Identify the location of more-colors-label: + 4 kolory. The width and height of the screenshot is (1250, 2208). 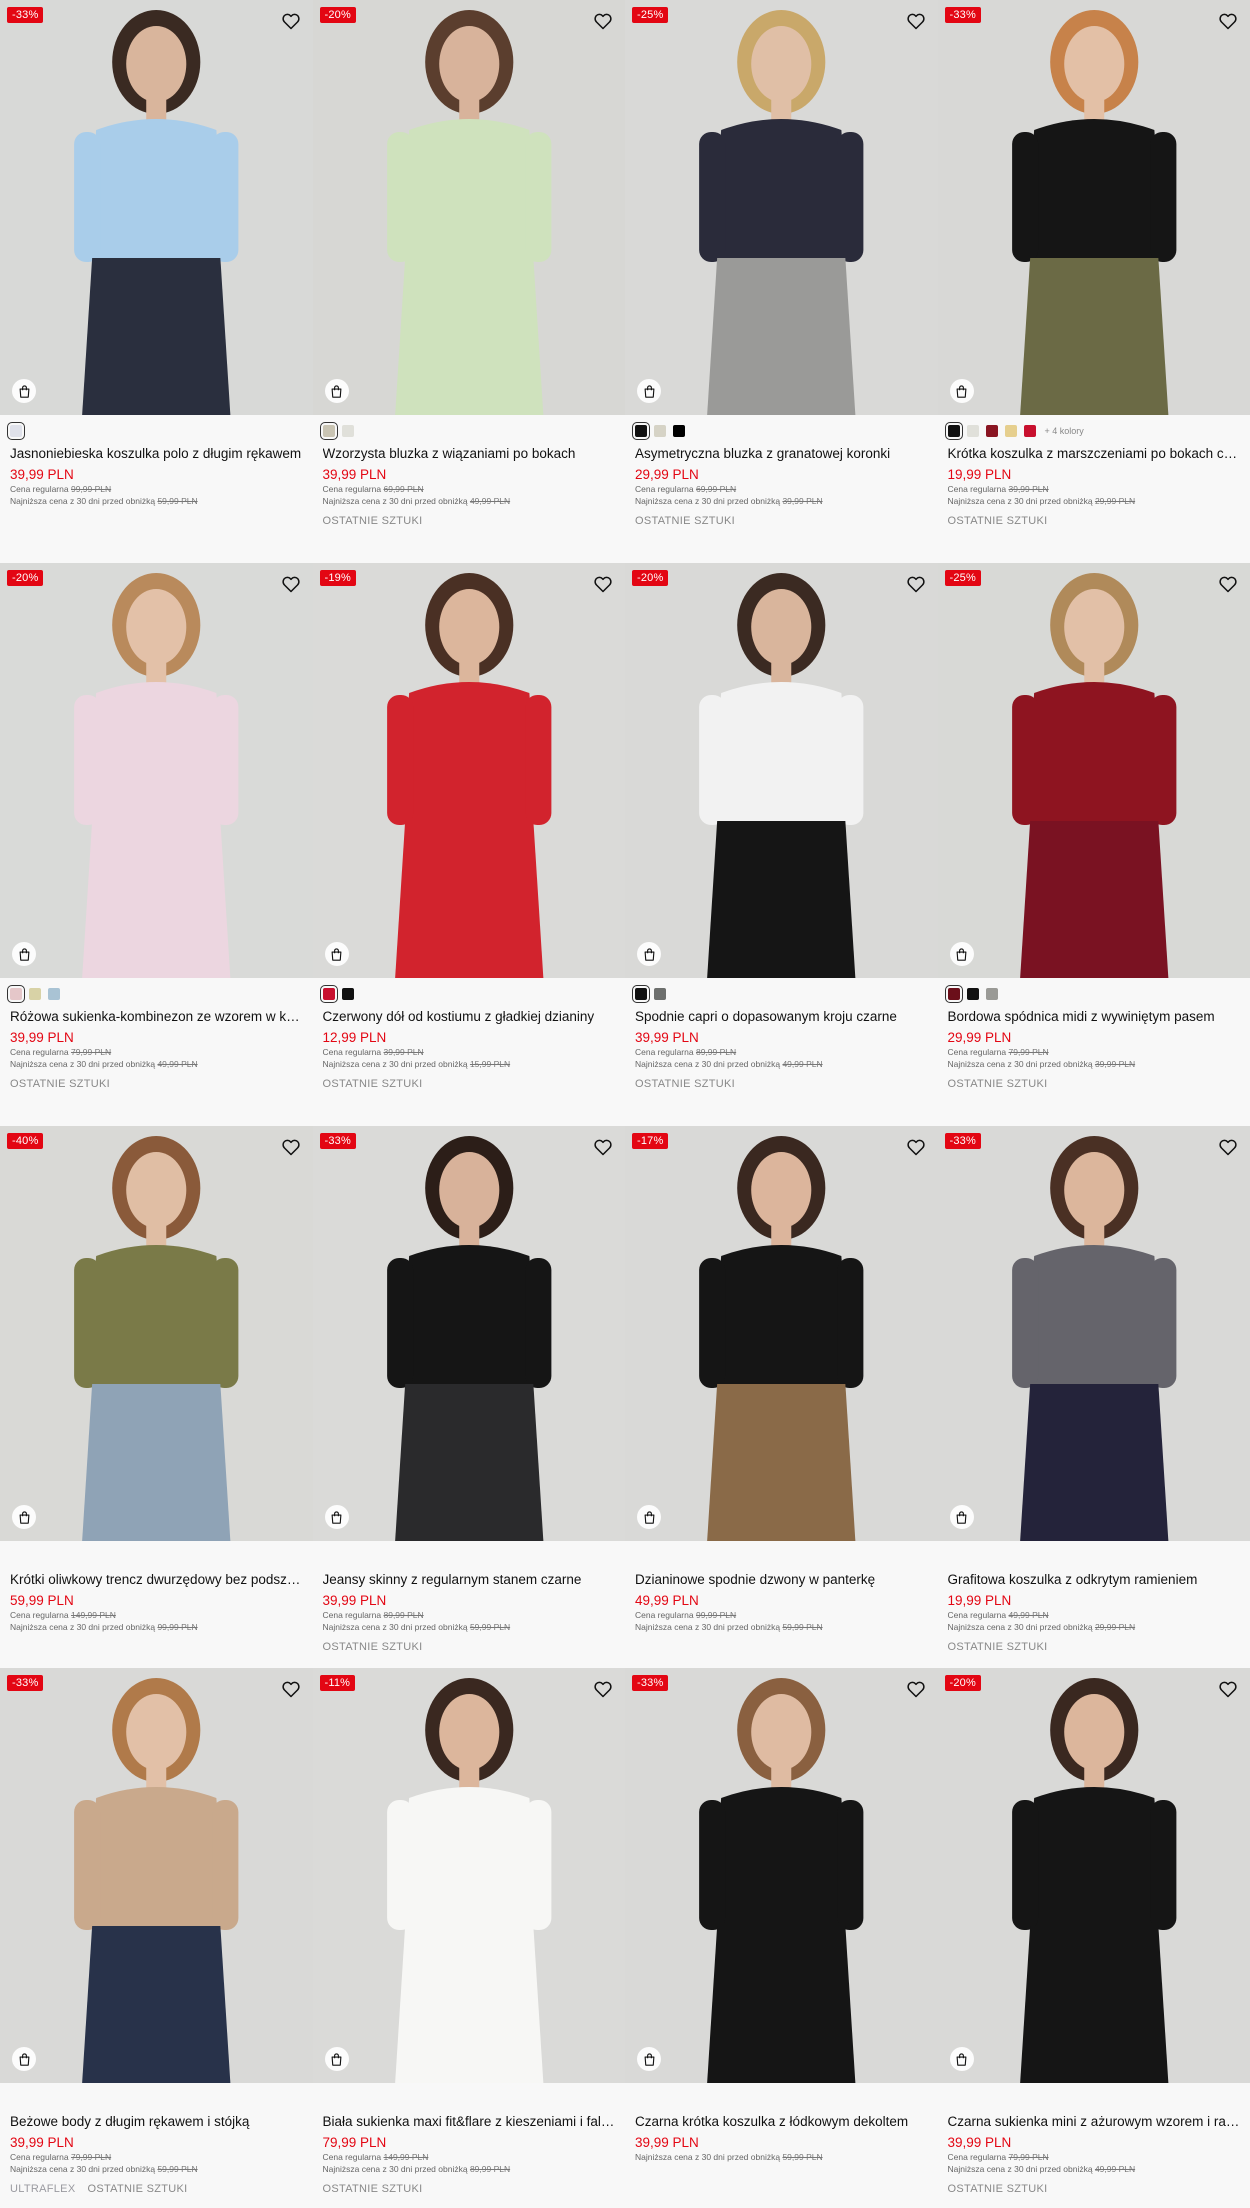
(1064, 431).